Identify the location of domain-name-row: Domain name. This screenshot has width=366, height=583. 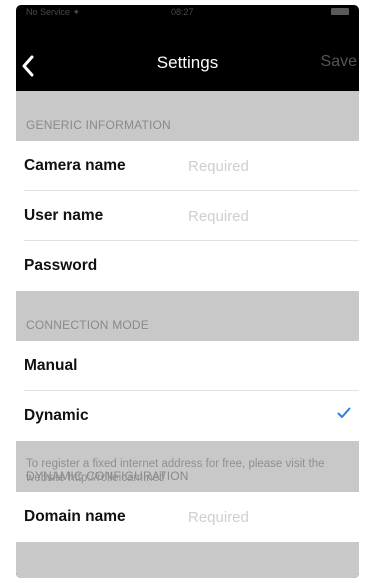
(187, 517).